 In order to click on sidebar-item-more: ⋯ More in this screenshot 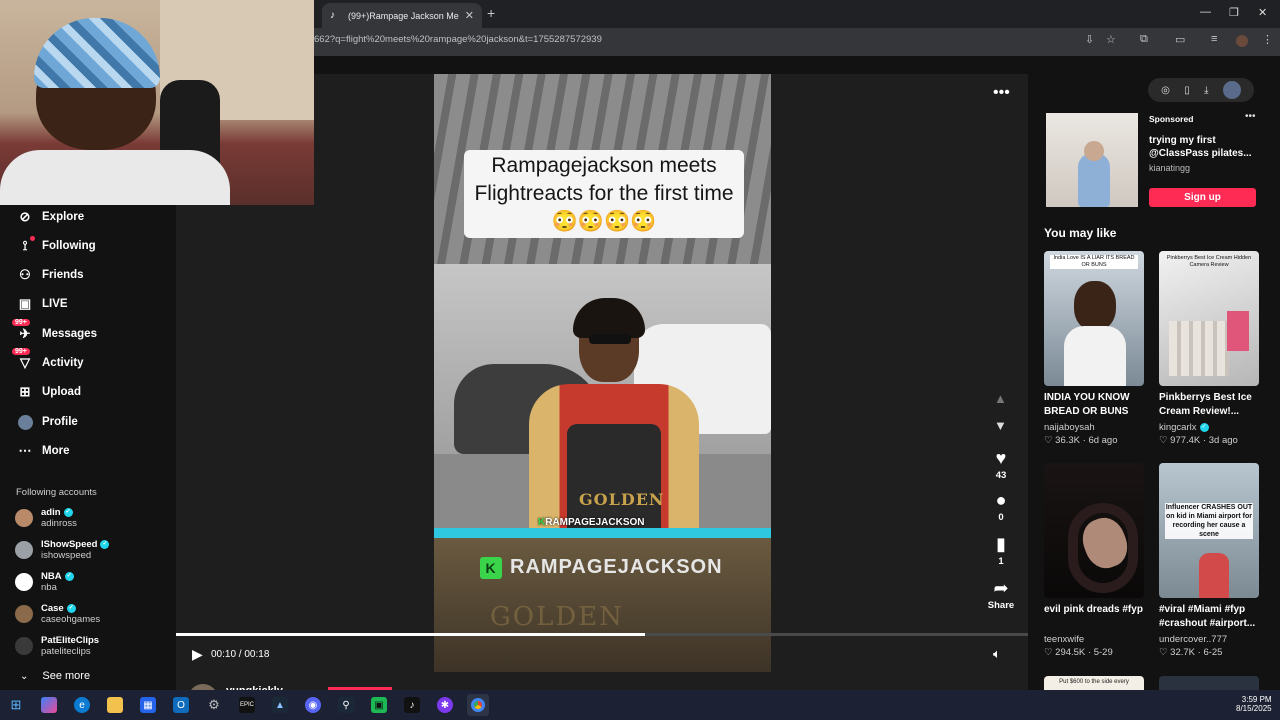, I will do `click(43, 451)`.